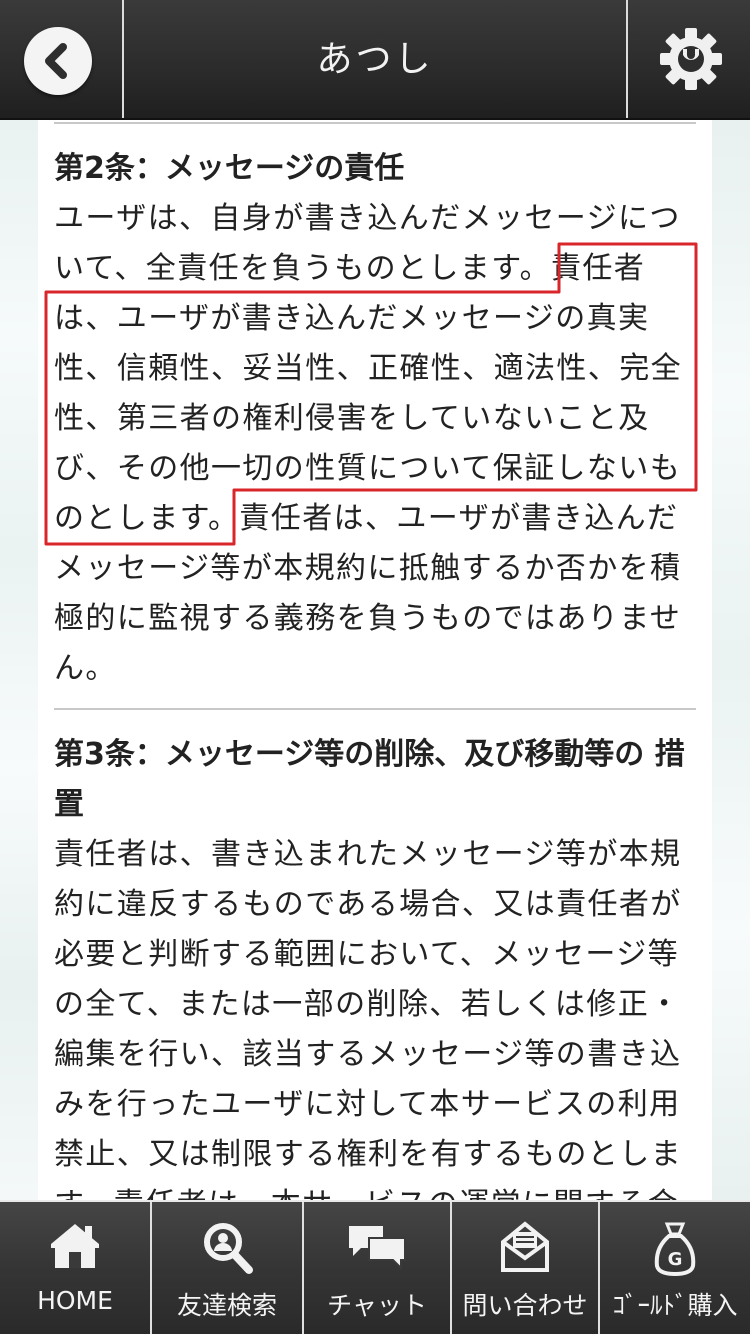 Image resolution: width=750 pixels, height=1334 pixels. Describe the element at coordinates (377, 1305) in the screenshot. I see `tab-chat-label: チャット` at that location.